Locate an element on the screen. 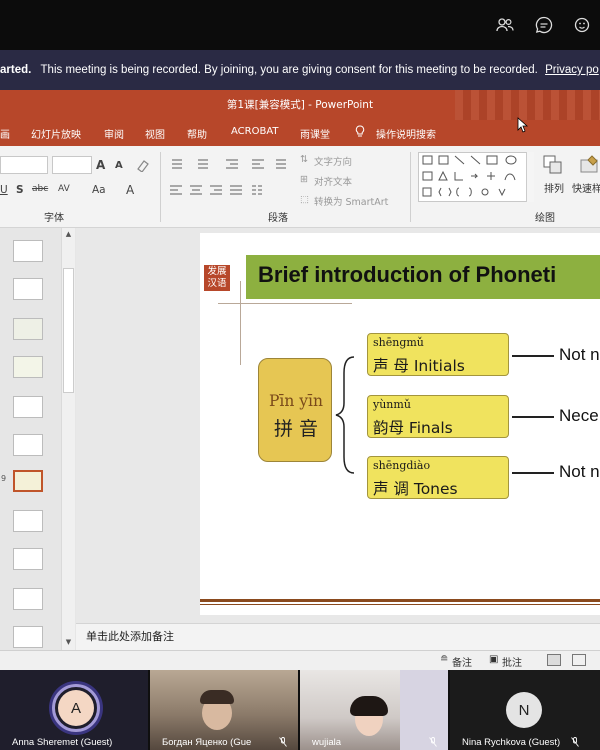 Image resolution: width=600 pixels, height=750 pixels. normal-view-icon is located at coordinates (554, 660).